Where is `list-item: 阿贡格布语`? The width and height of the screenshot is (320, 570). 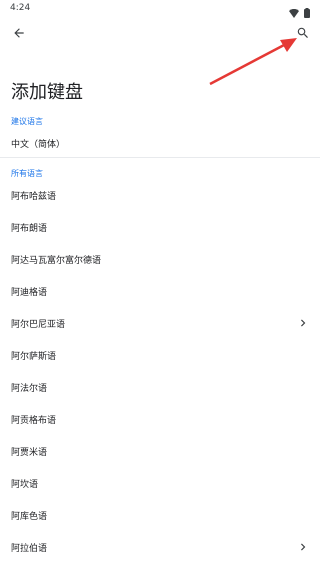 list-item: 阿贡格布语 is located at coordinates (160, 419).